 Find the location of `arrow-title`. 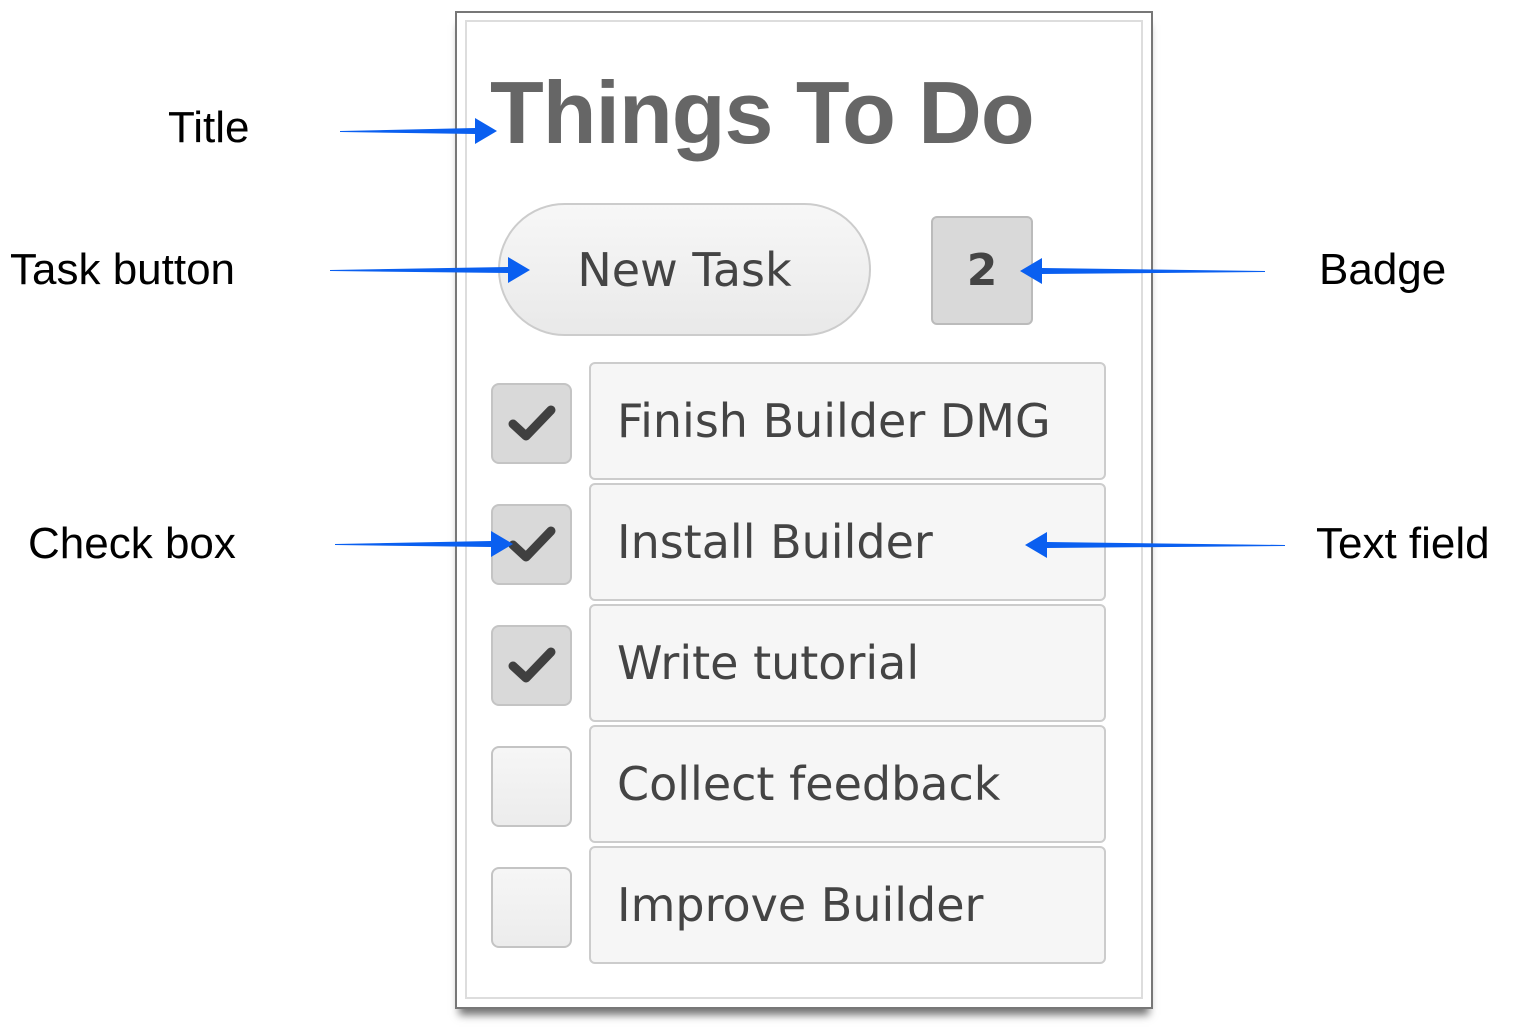

arrow-title is located at coordinates (418, 131).